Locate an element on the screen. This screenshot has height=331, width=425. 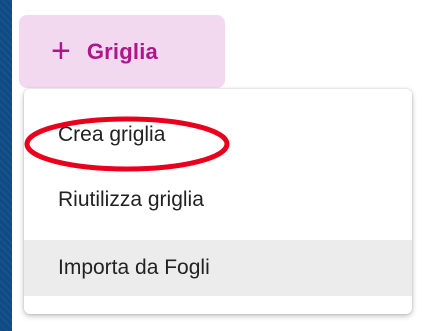
add-grid-button: + Griglia is located at coordinates (122, 51).